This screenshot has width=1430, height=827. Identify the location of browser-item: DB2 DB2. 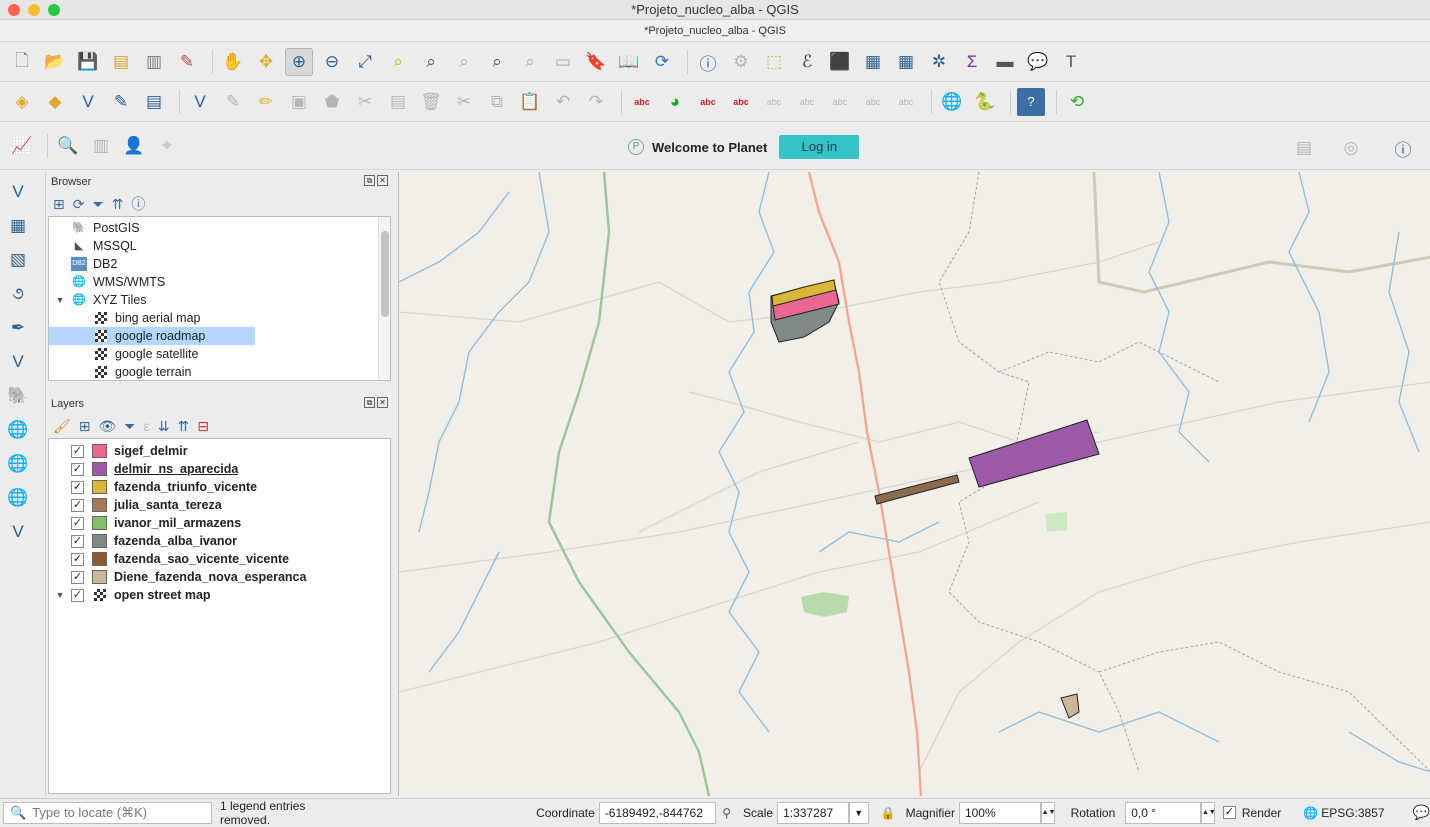
(219, 264).